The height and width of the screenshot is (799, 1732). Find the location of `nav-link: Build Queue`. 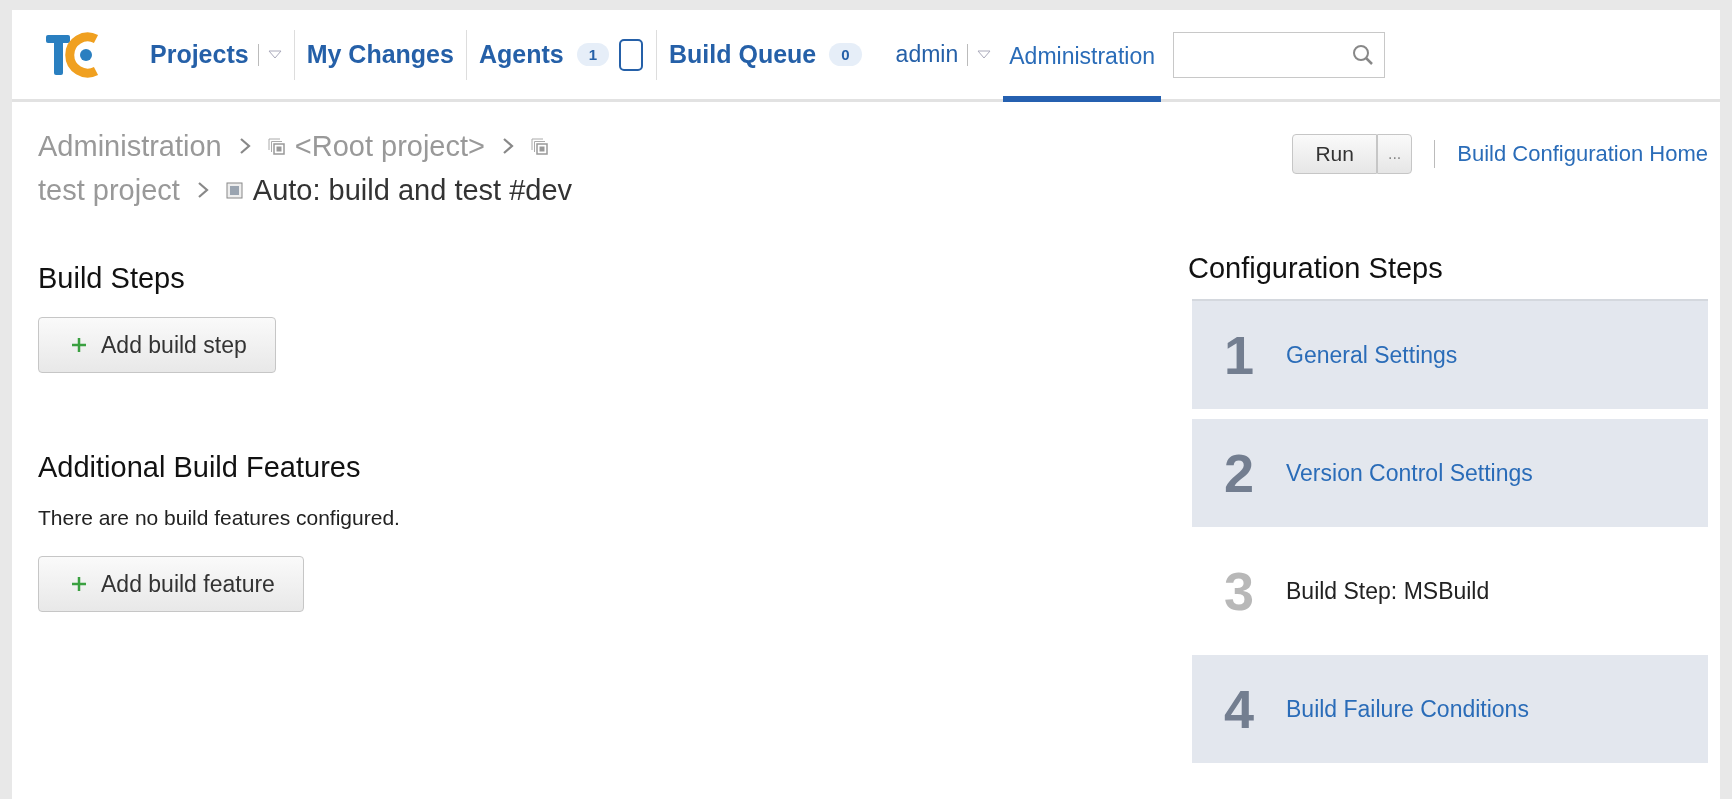

nav-link: Build Queue is located at coordinates (743, 54).